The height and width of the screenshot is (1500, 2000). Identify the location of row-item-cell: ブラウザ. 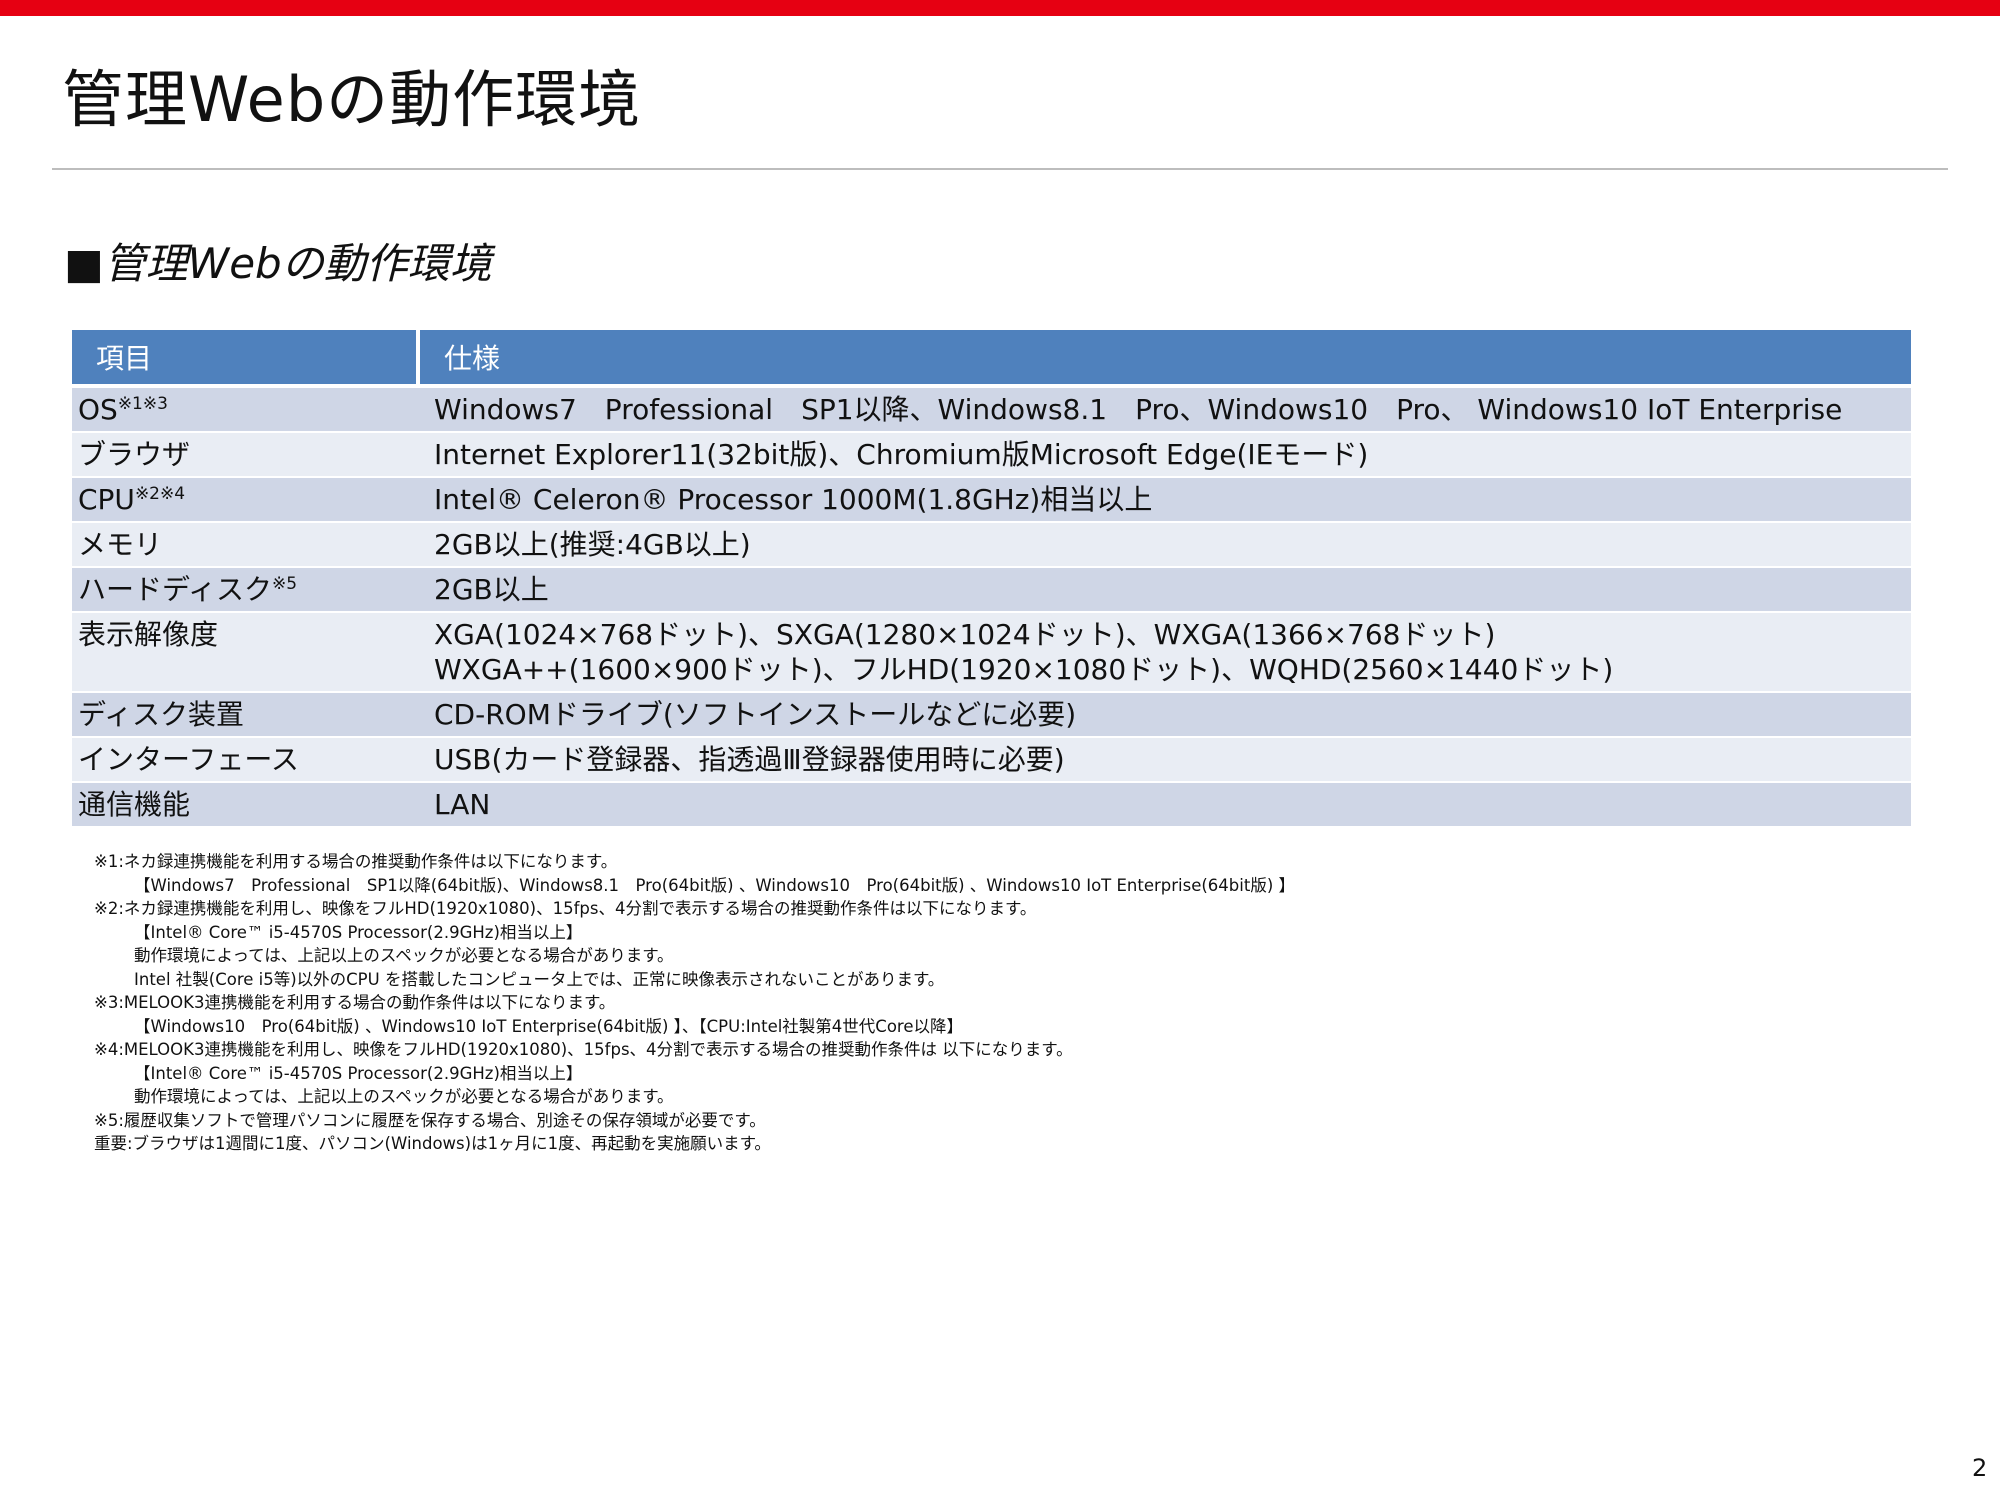
(245, 455).